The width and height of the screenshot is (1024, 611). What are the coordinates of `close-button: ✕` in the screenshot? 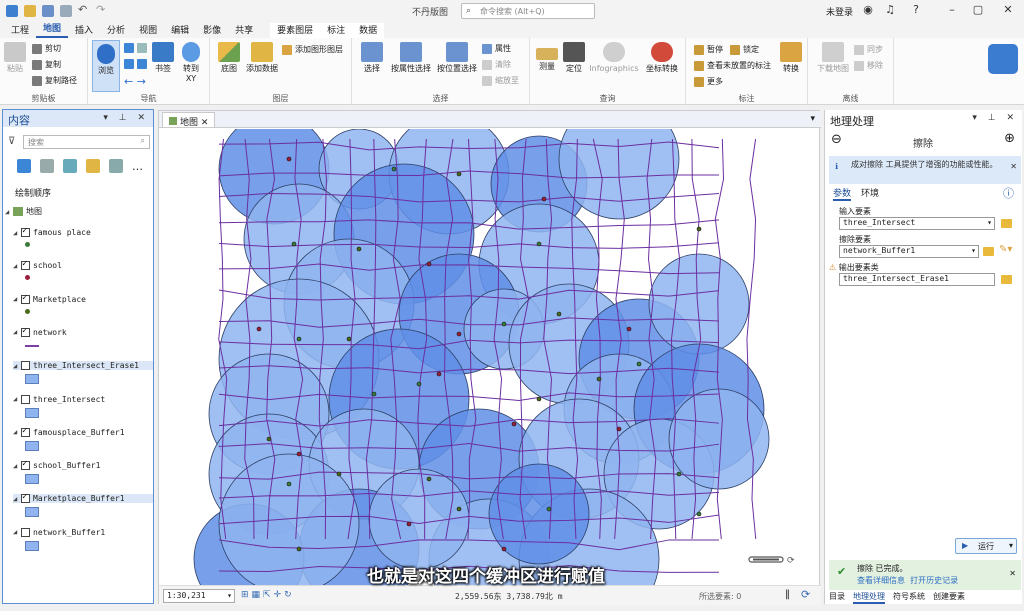 It's located at (1008, 11).